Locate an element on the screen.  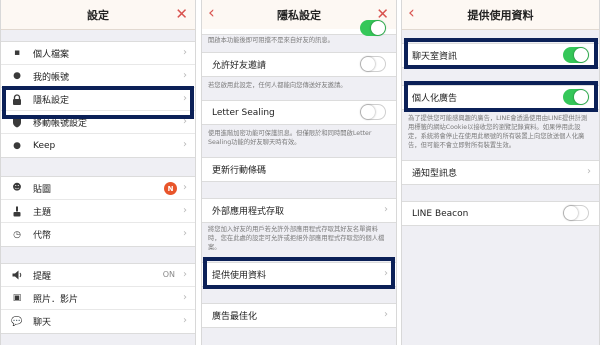
external-apps-label: 外部應用程式存取 is located at coordinates (248, 212).